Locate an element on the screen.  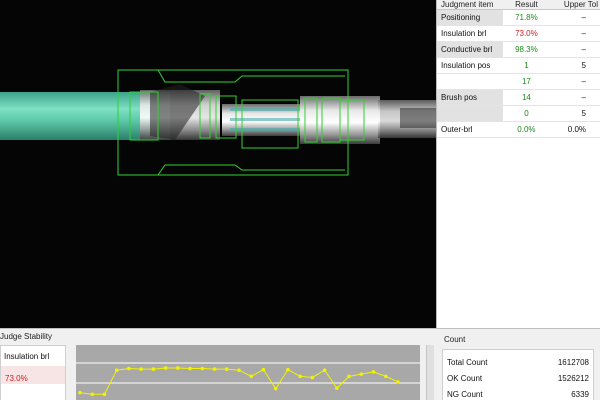
stability-title: Judge Stability is located at coordinates (26, 336).